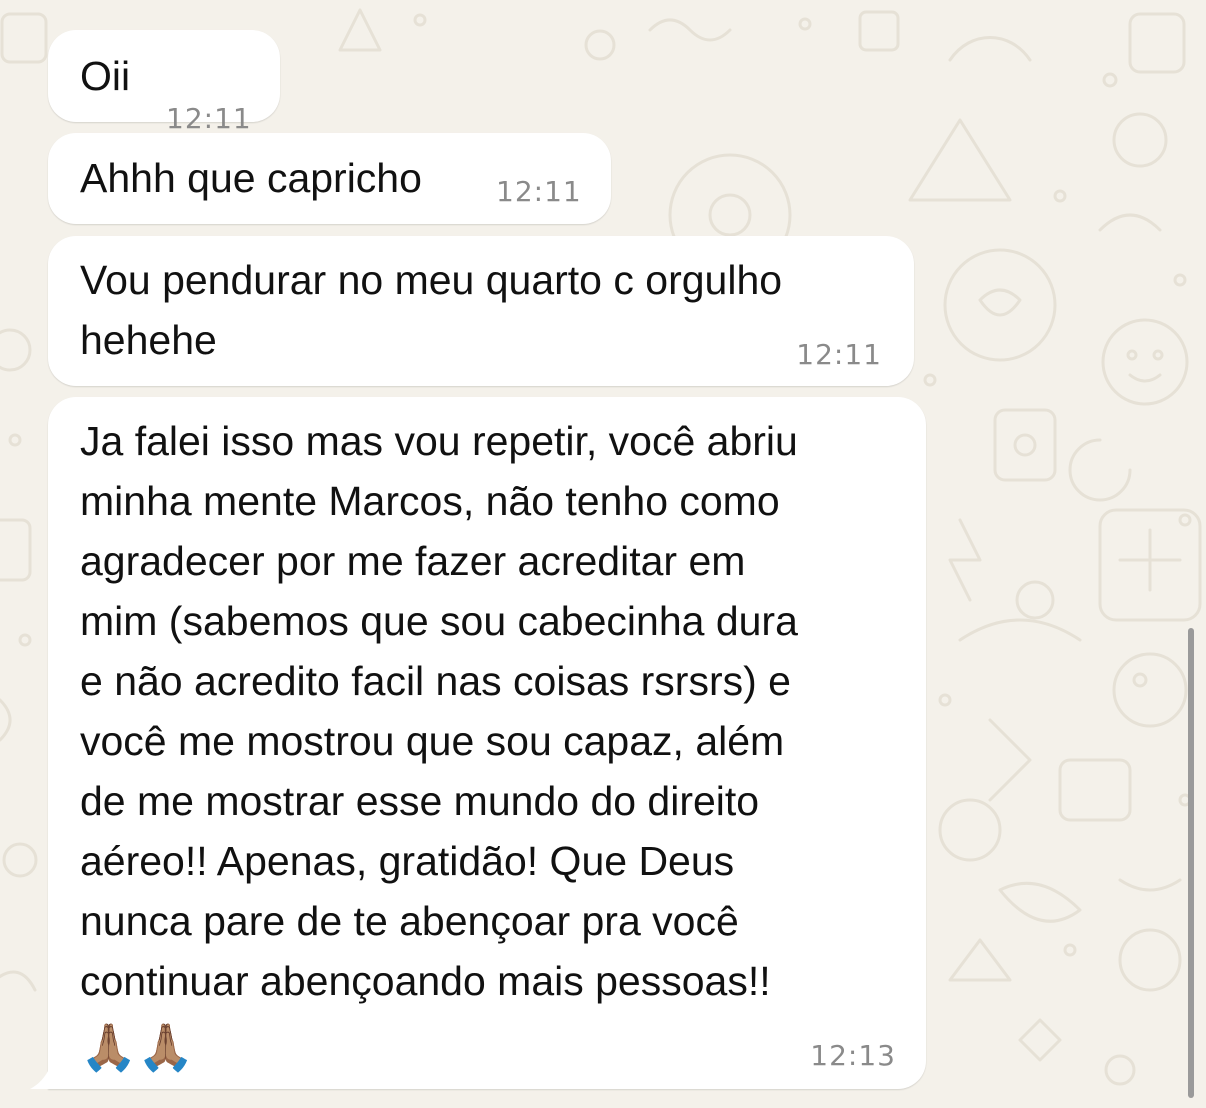  I want to click on message-bubble: Oii 12:11, so click(164, 82).